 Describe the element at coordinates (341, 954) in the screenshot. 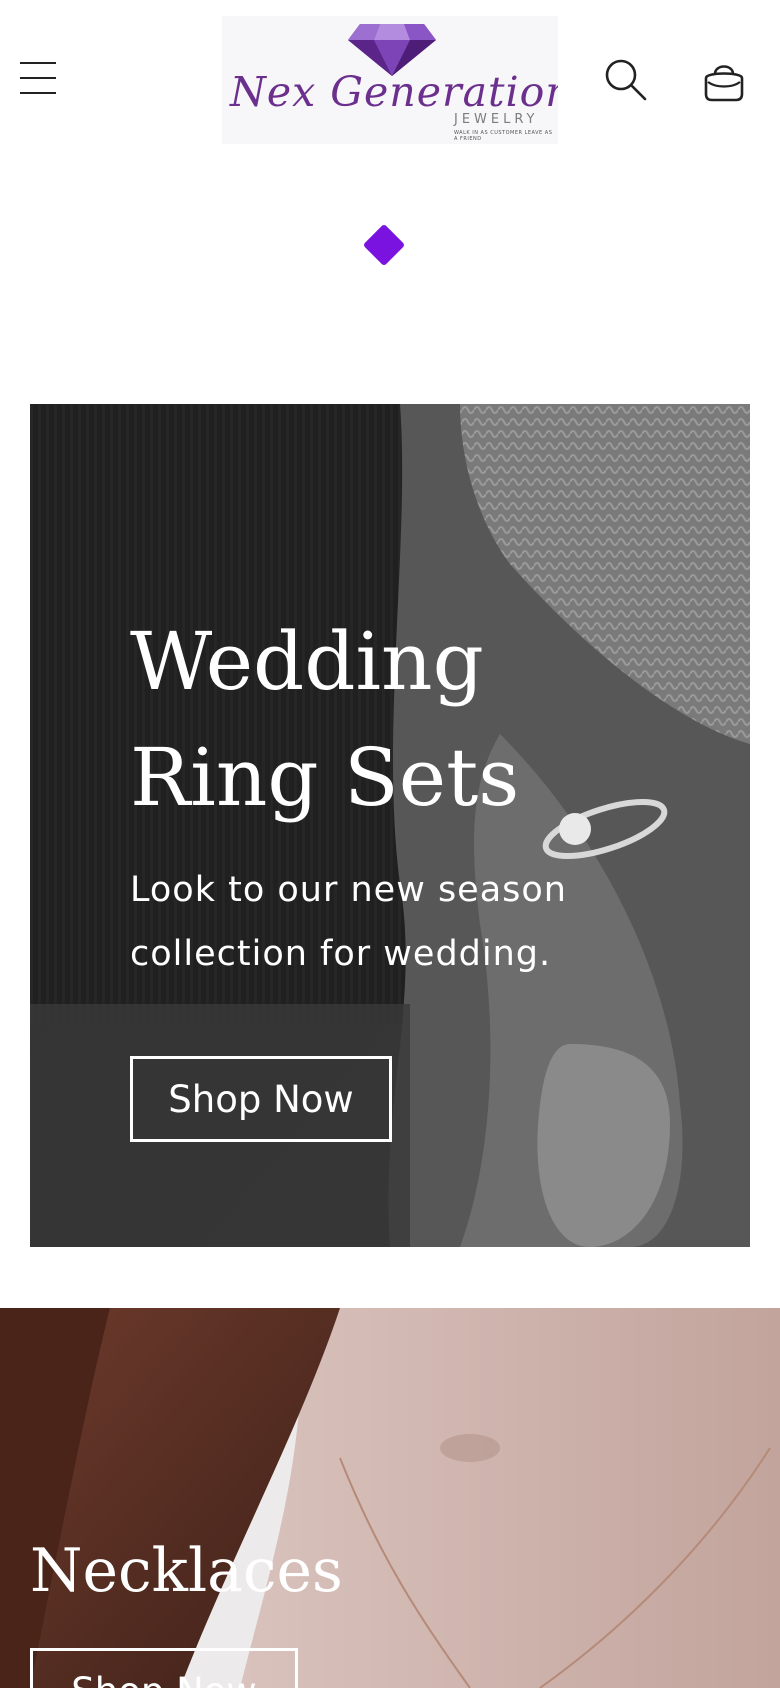

I see `hero-subtitle-line2: collection for wedding.` at that location.